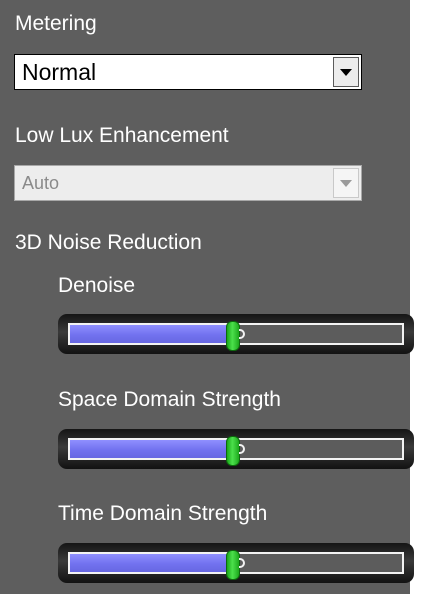 The image size is (423, 594). I want to click on metering-label: Metering, so click(56, 23).